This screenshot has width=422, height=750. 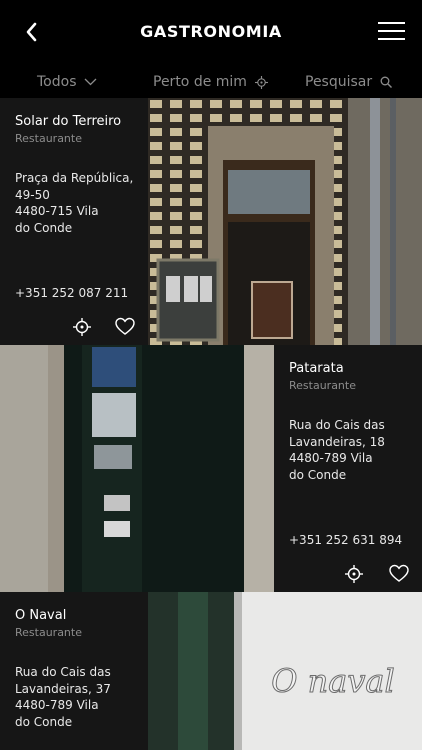 What do you see at coordinates (345, 540) in the screenshot?
I see `restaurant-phone: +351 252 631 894` at bounding box center [345, 540].